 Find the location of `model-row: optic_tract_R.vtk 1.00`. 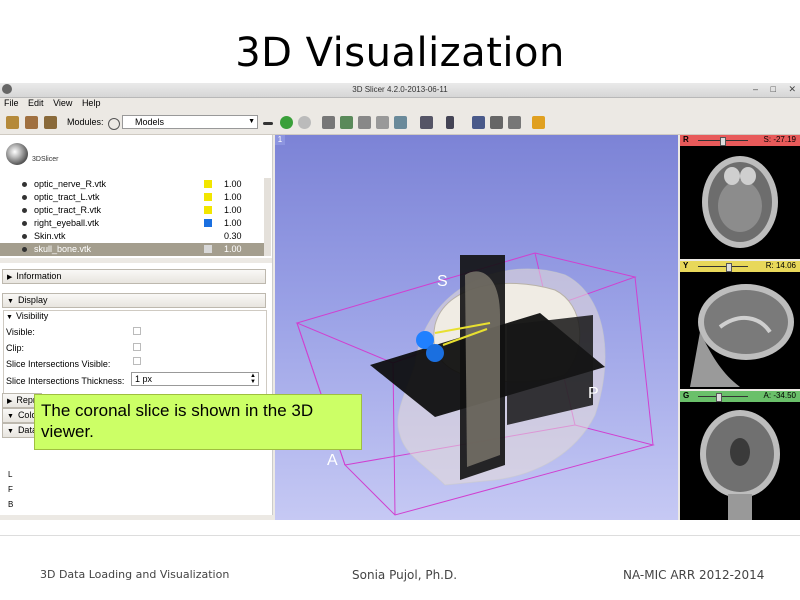

model-row: optic_tract_R.vtk 1.00 is located at coordinates (132, 210).